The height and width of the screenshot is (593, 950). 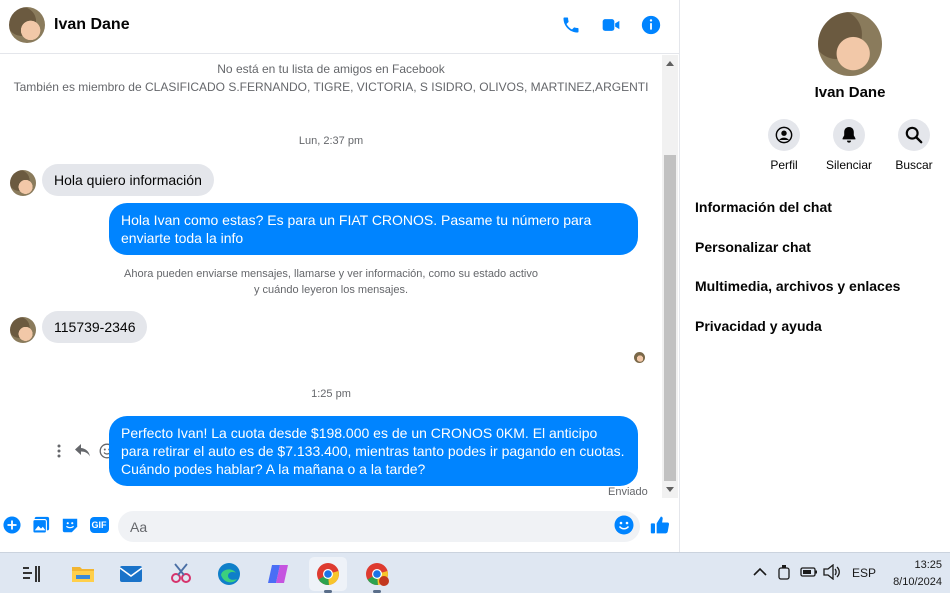 What do you see at coordinates (849, 135) in the screenshot?
I see `bell-icon` at bounding box center [849, 135].